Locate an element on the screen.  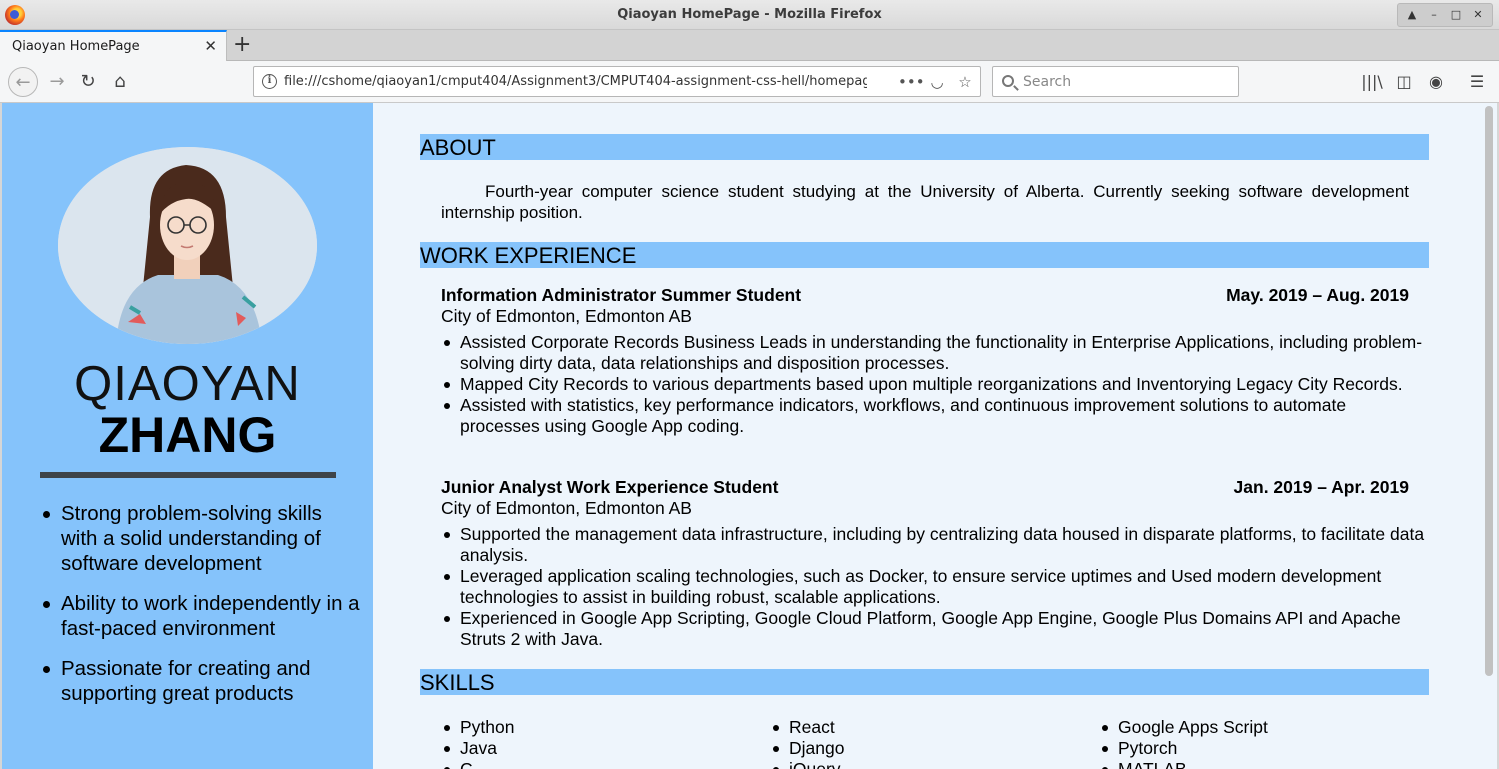
skills-column: React Django jQuery is located at coordinates (934, 743).